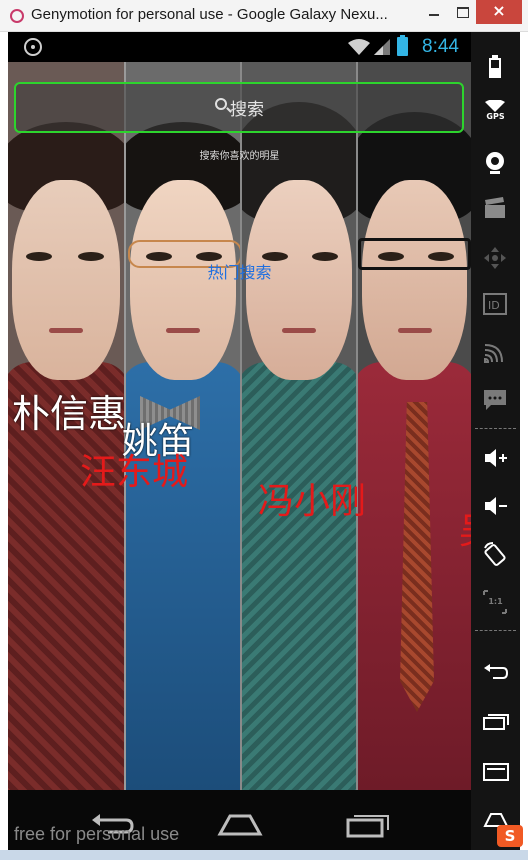 The image size is (528, 860). I want to click on rotate-icon, so click(495, 554).